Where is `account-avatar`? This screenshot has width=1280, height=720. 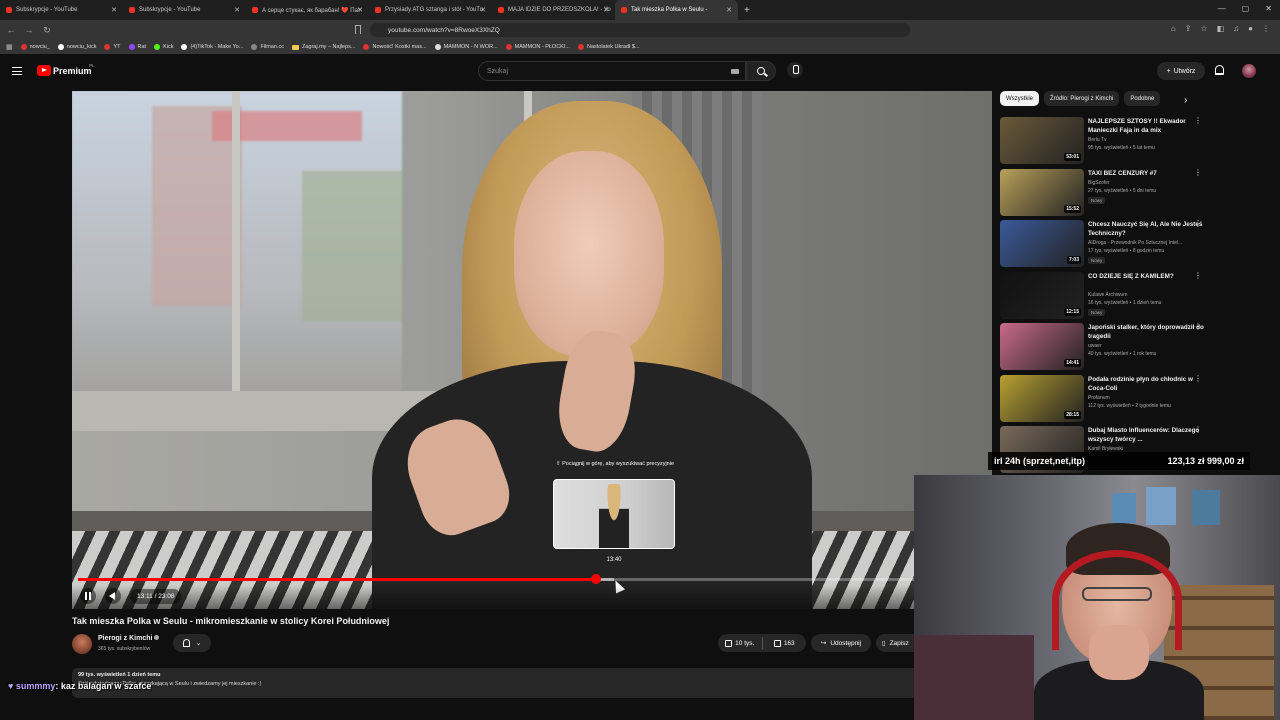 account-avatar is located at coordinates (1249, 71).